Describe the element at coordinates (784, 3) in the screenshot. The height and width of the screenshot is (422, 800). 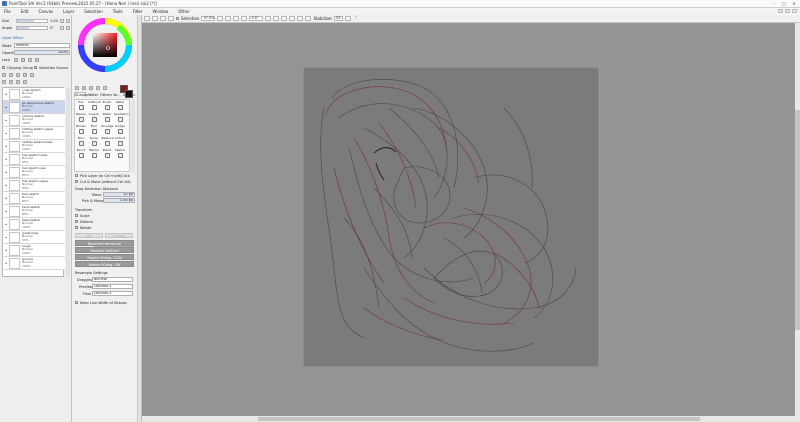
I see `maximize-button: □` at that location.